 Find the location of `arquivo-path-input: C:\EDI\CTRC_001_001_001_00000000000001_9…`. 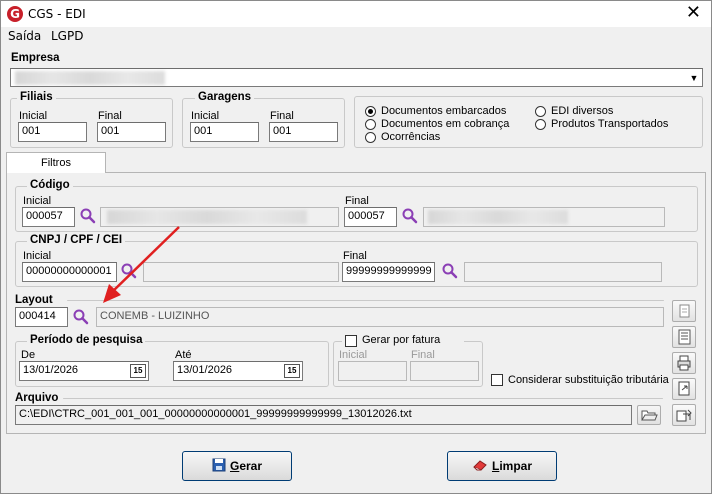

arquivo-path-input: C:\EDI\CTRC_001_001_001_00000000000001_9… is located at coordinates (323, 415).